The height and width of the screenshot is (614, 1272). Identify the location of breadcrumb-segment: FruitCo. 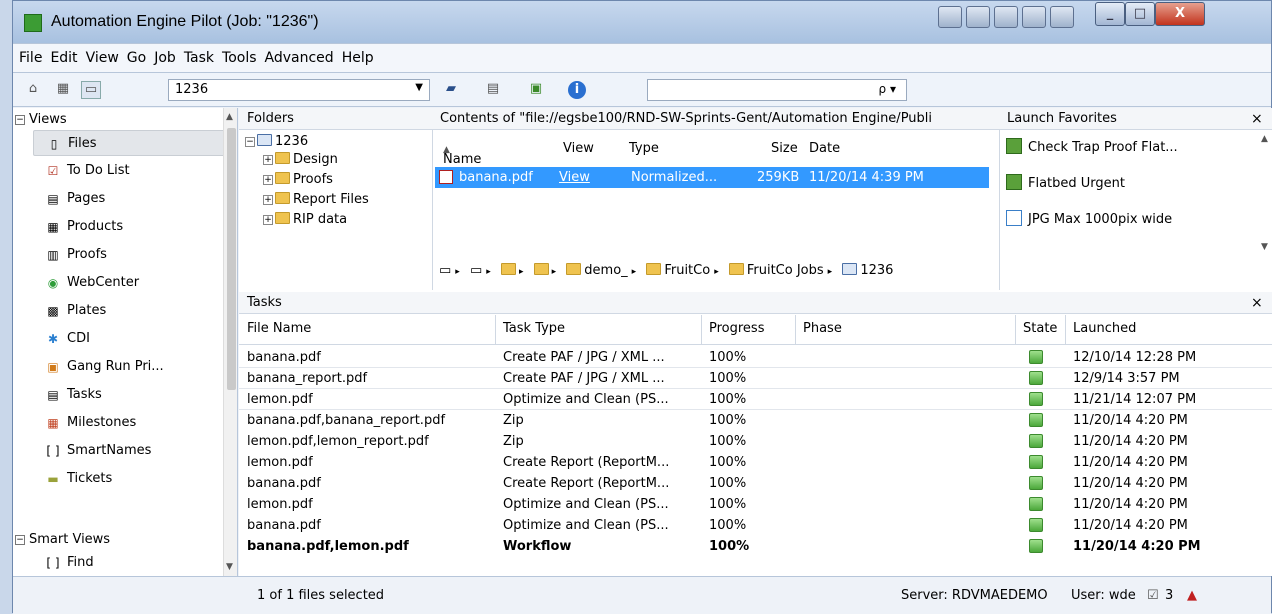
(687, 270).